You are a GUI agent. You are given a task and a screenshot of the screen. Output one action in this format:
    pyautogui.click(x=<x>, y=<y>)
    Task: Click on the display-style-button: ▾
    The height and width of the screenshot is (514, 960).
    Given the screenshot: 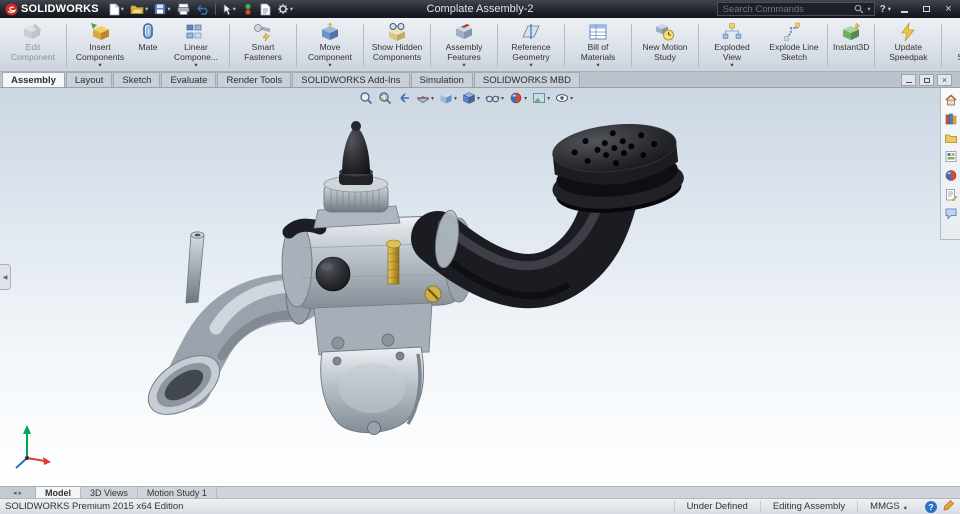 What is the action you would take?
    pyautogui.click(x=471, y=98)
    